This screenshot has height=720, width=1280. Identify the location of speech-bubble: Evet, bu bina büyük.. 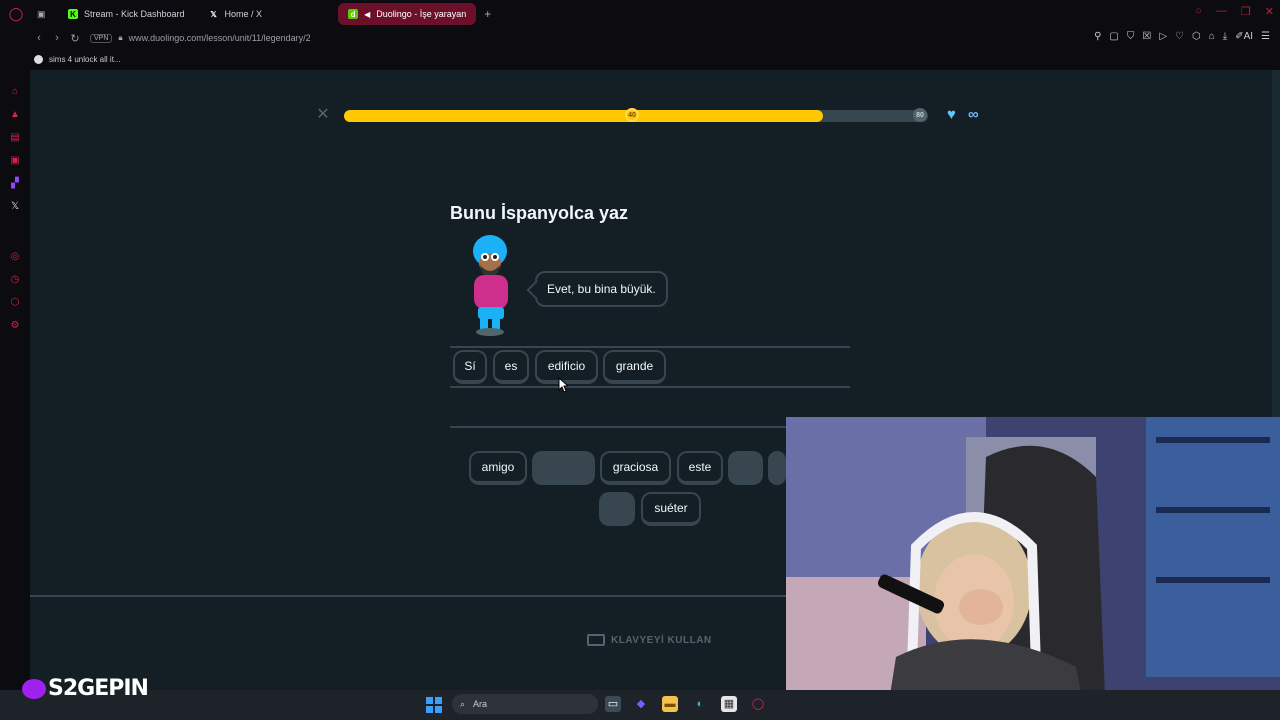
(601, 289).